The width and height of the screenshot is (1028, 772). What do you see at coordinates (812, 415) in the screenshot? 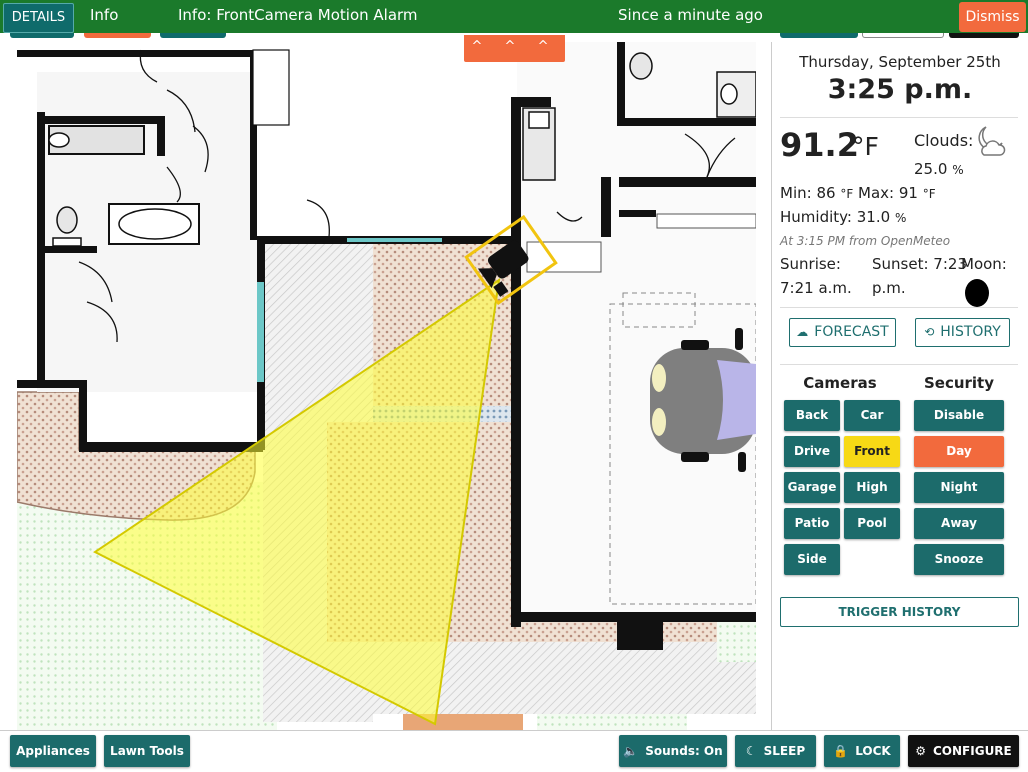
I see `camera-button-back: Back` at bounding box center [812, 415].